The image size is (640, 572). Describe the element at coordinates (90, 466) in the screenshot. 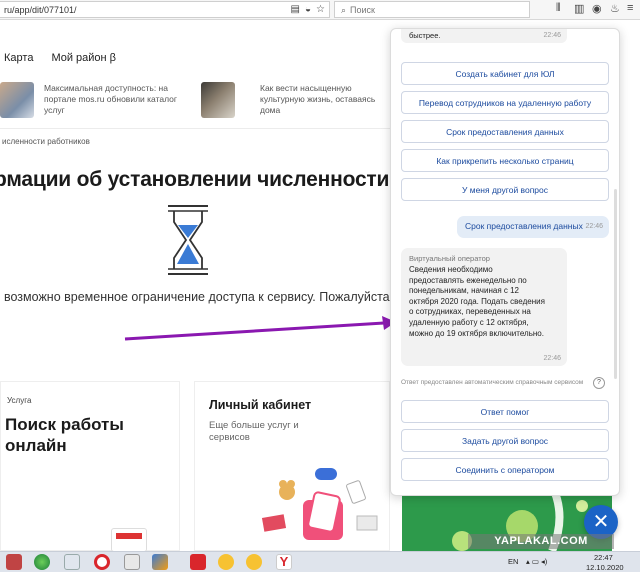

I see `service-card-job-search: Услуга Поиск работы онлайн` at that location.